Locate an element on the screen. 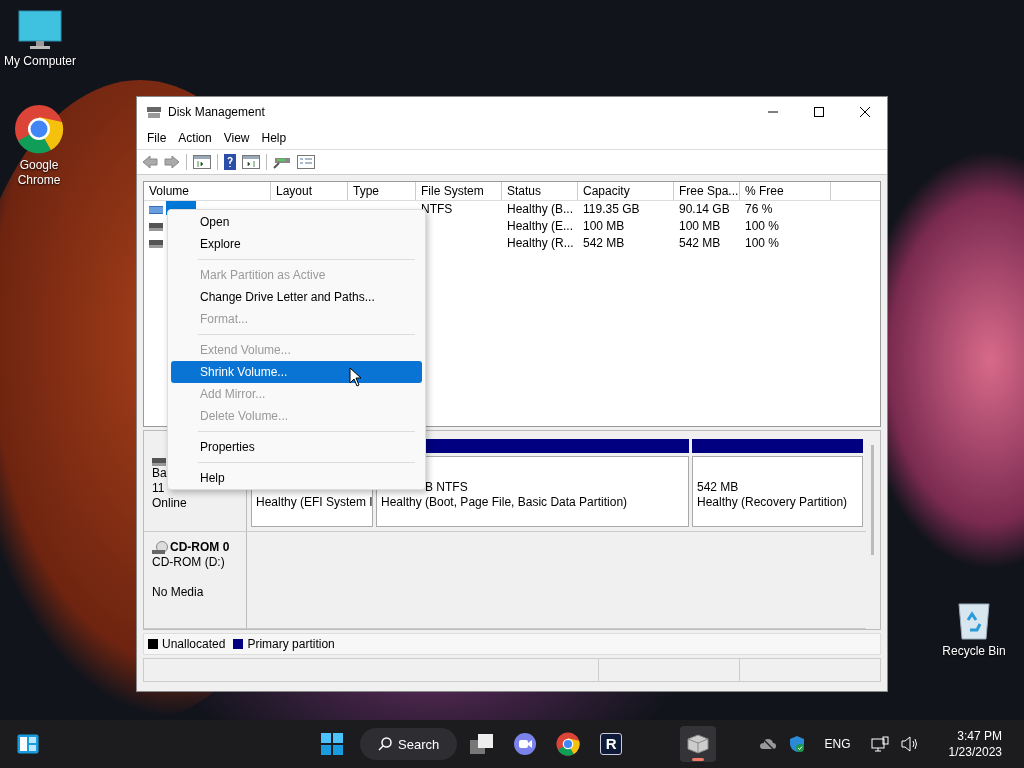 The image size is (1024, 768). table-cell: 119.35 GB is located at coordinates (611, 209).